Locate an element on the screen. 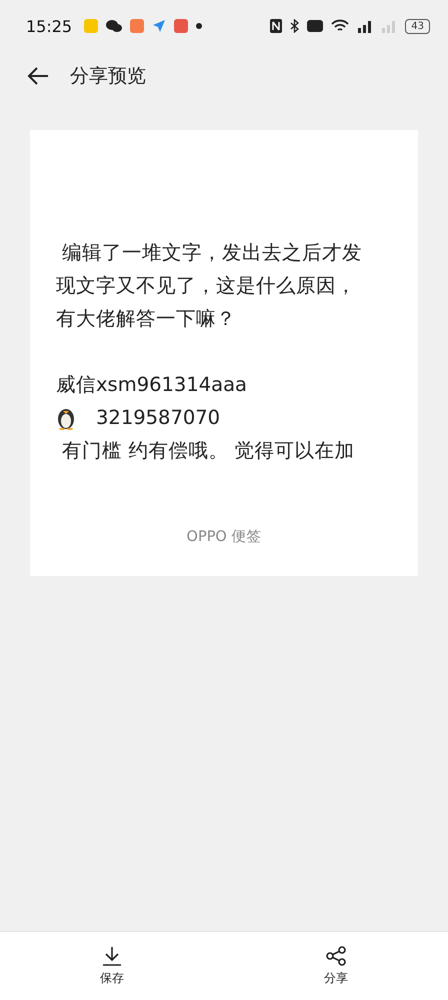 The height and width of the screenshot is (1000, 448). page-title: 分享预览 is located at coordinates (108, 76).